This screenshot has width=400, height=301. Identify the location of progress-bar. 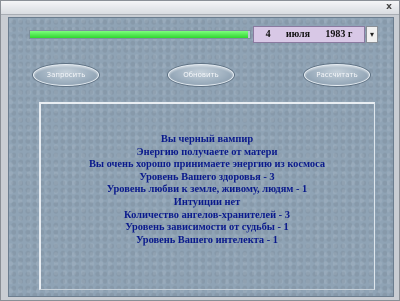
(140, 34).